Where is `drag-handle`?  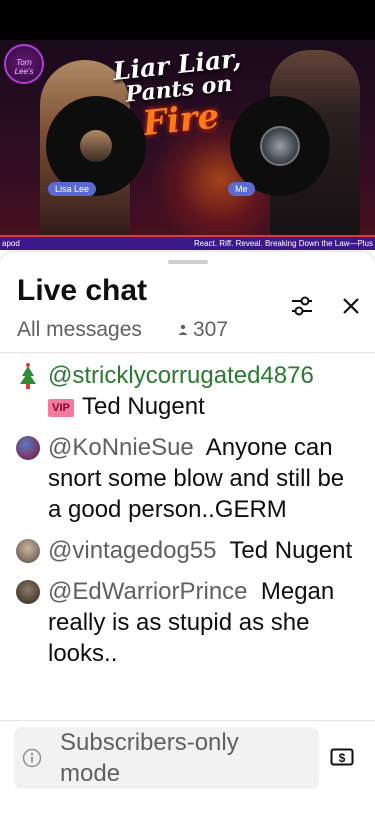
drag-handle is located at coordinates (188, 262).